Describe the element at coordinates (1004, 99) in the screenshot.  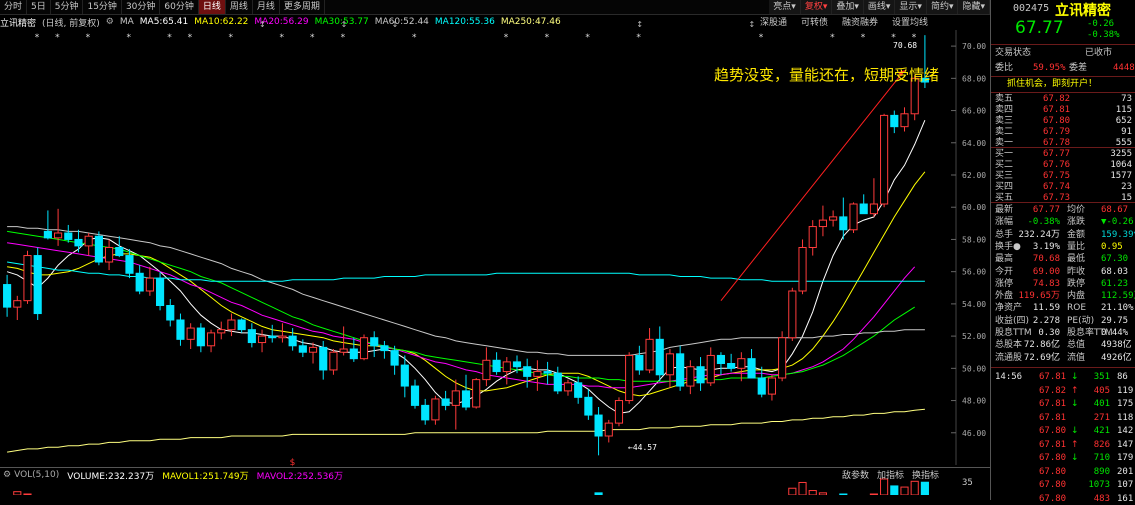
I see `order-book-level: 卖五` at that location.